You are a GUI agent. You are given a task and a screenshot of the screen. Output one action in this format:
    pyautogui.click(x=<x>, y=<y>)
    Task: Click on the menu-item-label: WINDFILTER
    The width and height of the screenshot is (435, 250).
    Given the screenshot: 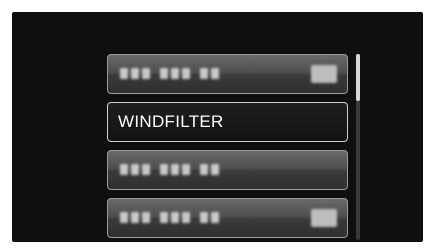 What is the action you would take?
    pyautogui.click(x=171, y=121)
    